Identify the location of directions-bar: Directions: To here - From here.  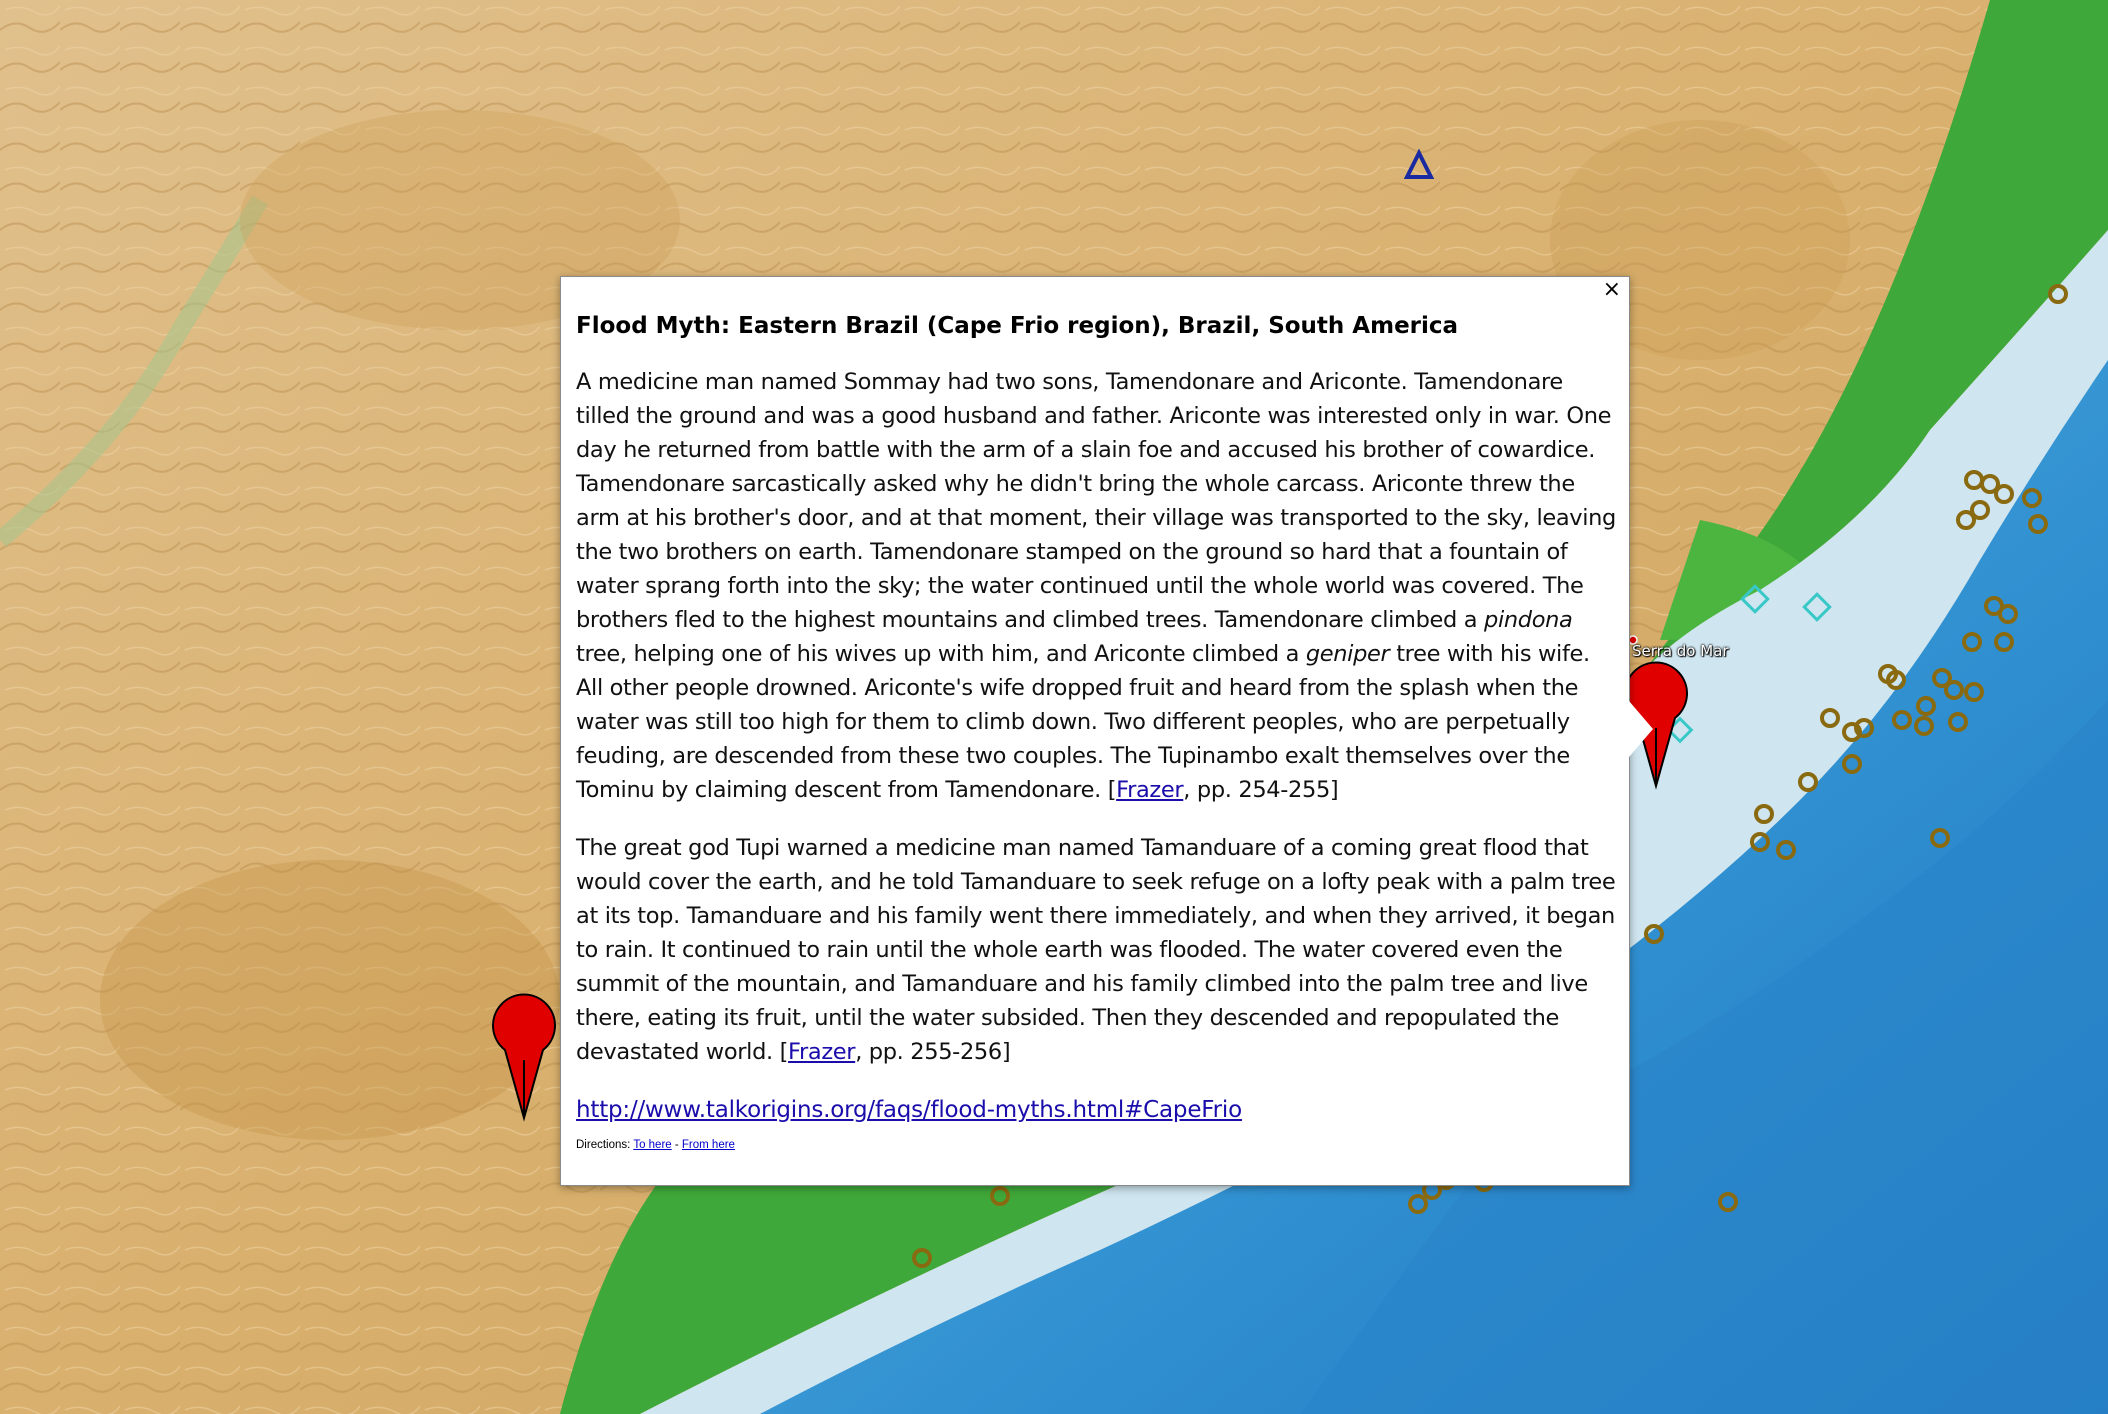
(655, 1145).